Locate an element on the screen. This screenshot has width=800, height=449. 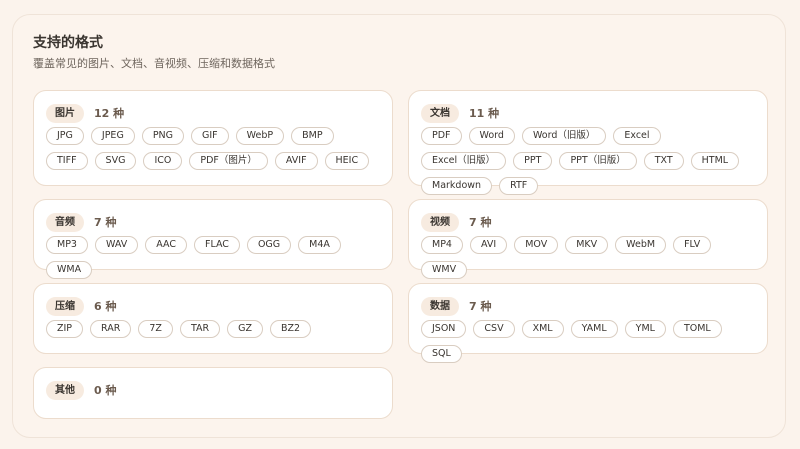
category-label: 视频 is located at coordinates (440, 222).